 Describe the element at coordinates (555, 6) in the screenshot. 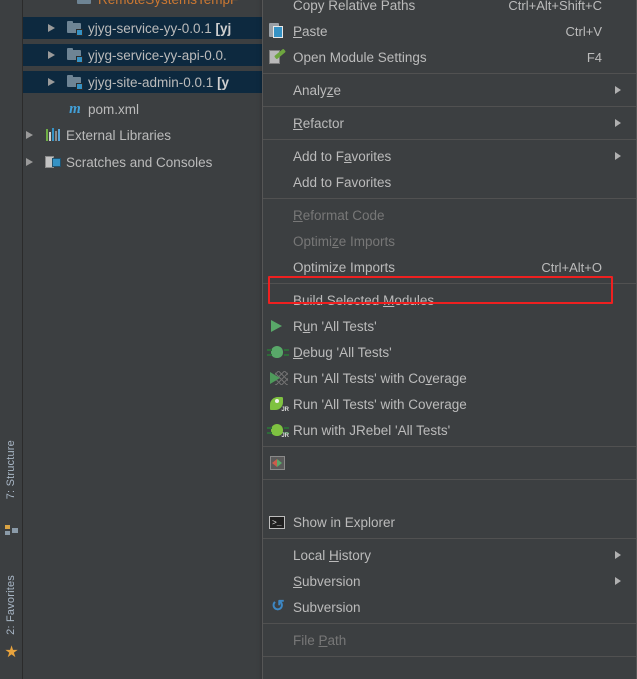

I see `menu-item-shortcut: Ctrl+Alt+Shift+C` at that location.